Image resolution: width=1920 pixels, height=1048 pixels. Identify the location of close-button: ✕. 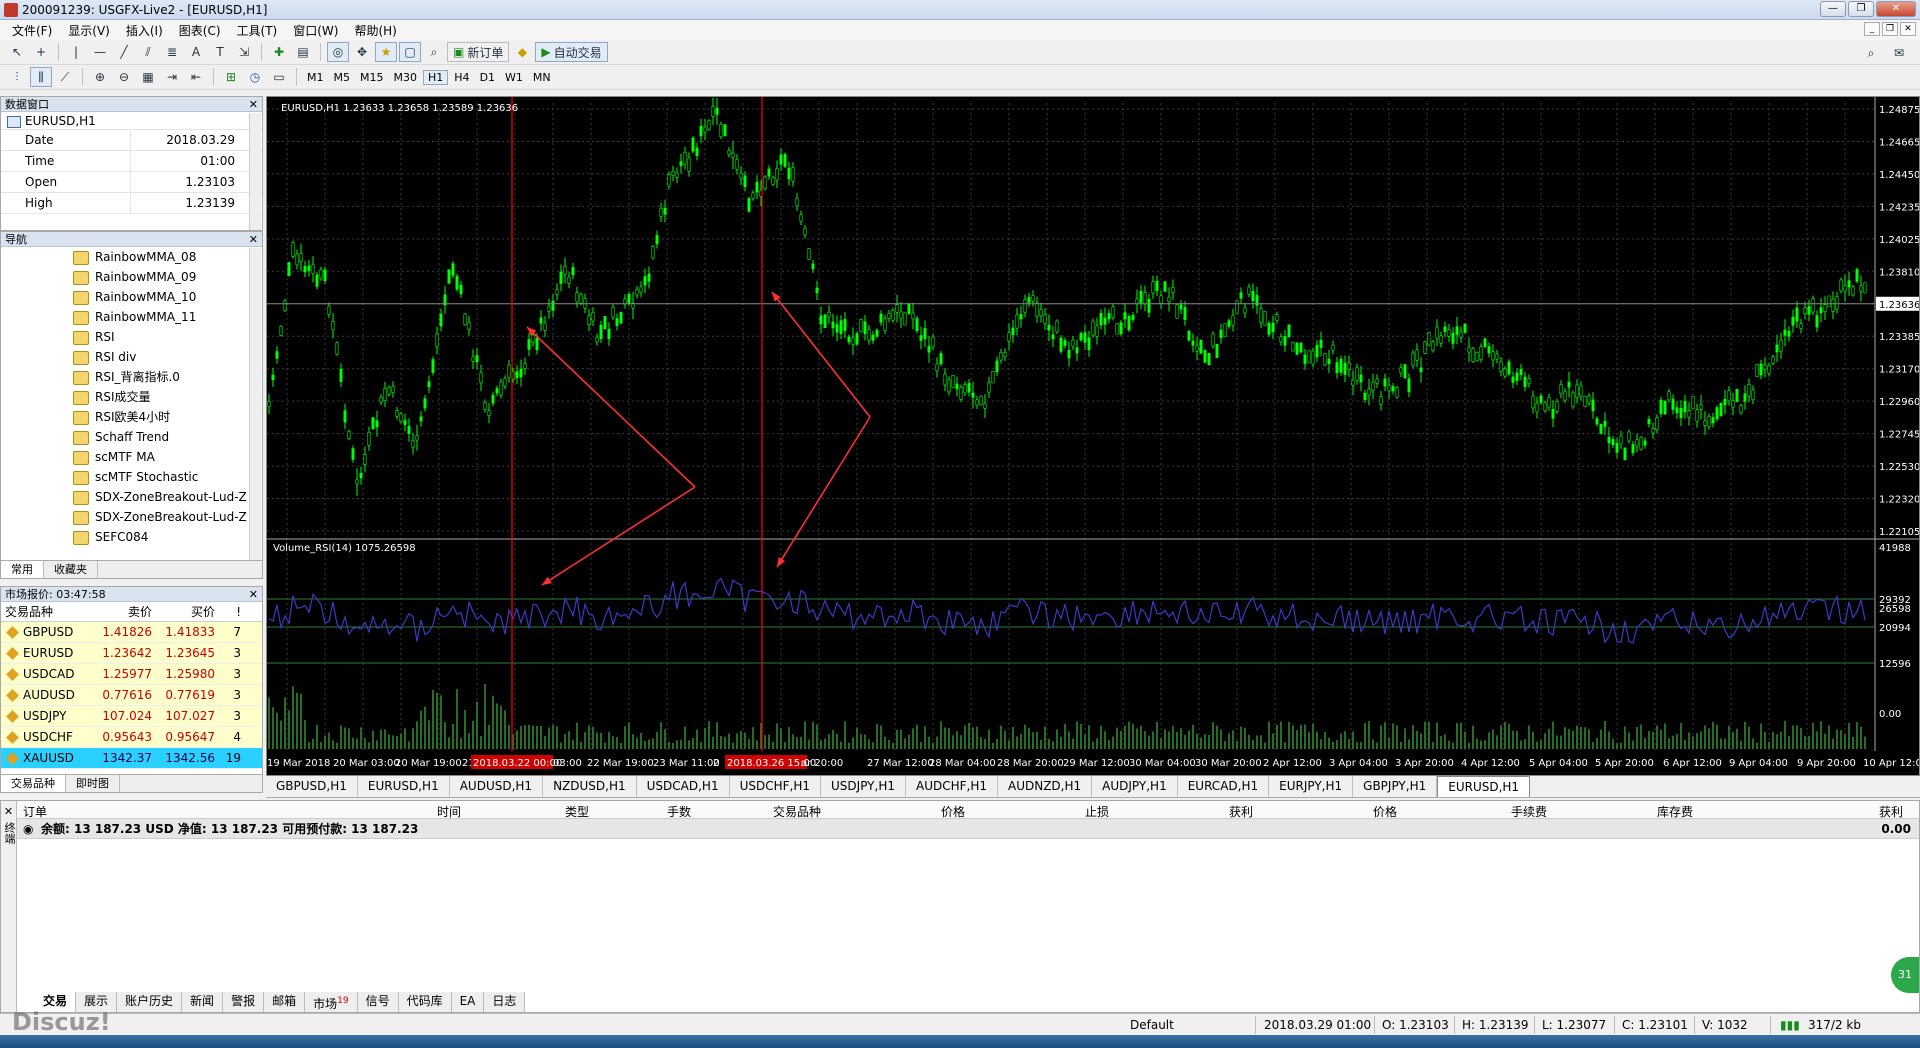
(1896, 9).